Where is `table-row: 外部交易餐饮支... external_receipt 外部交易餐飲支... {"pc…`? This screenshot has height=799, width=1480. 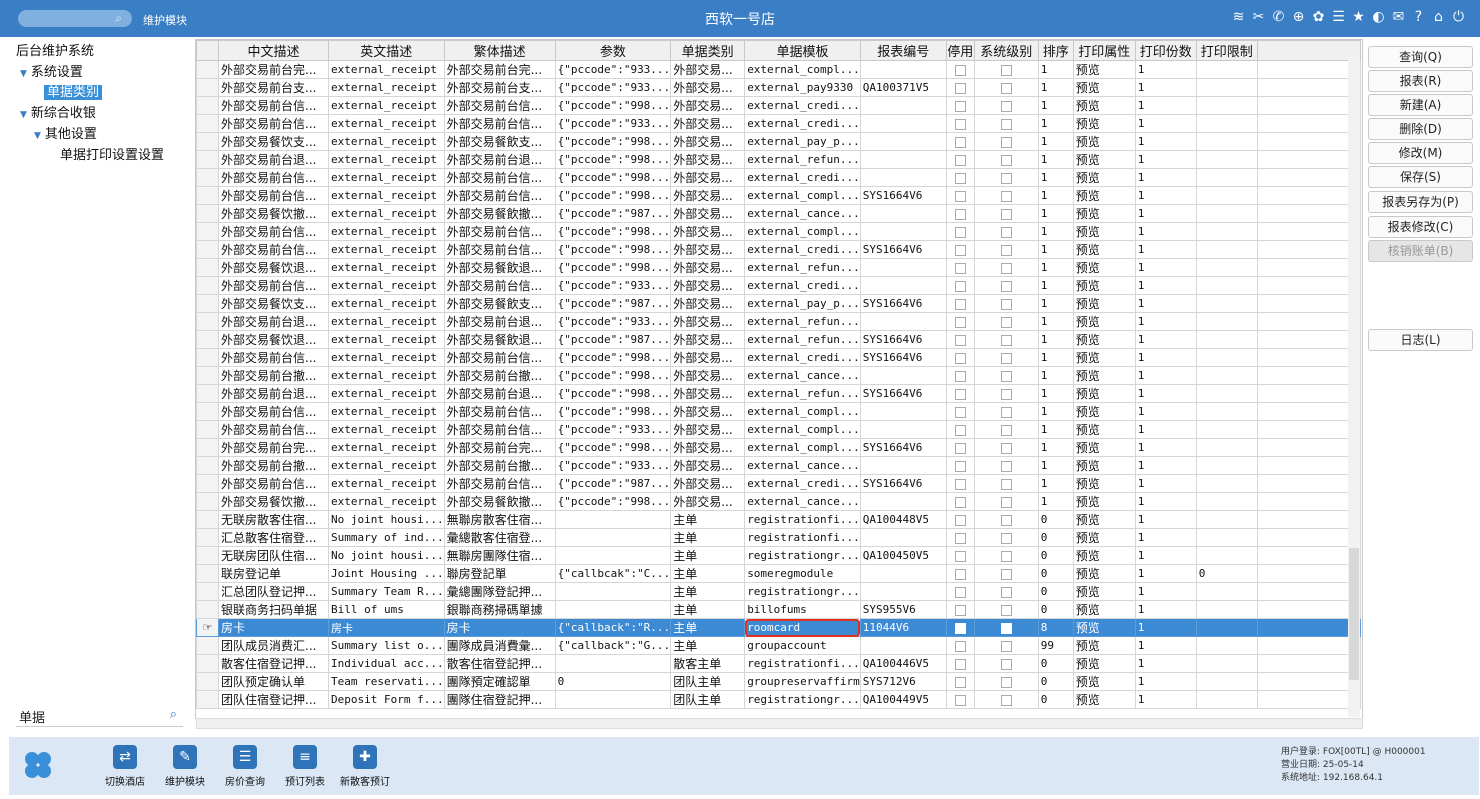
table-row: 外部交易餐饮支... external_receipt 外部交易餐飲支... {"pc… is located at coordinates (778, 141).